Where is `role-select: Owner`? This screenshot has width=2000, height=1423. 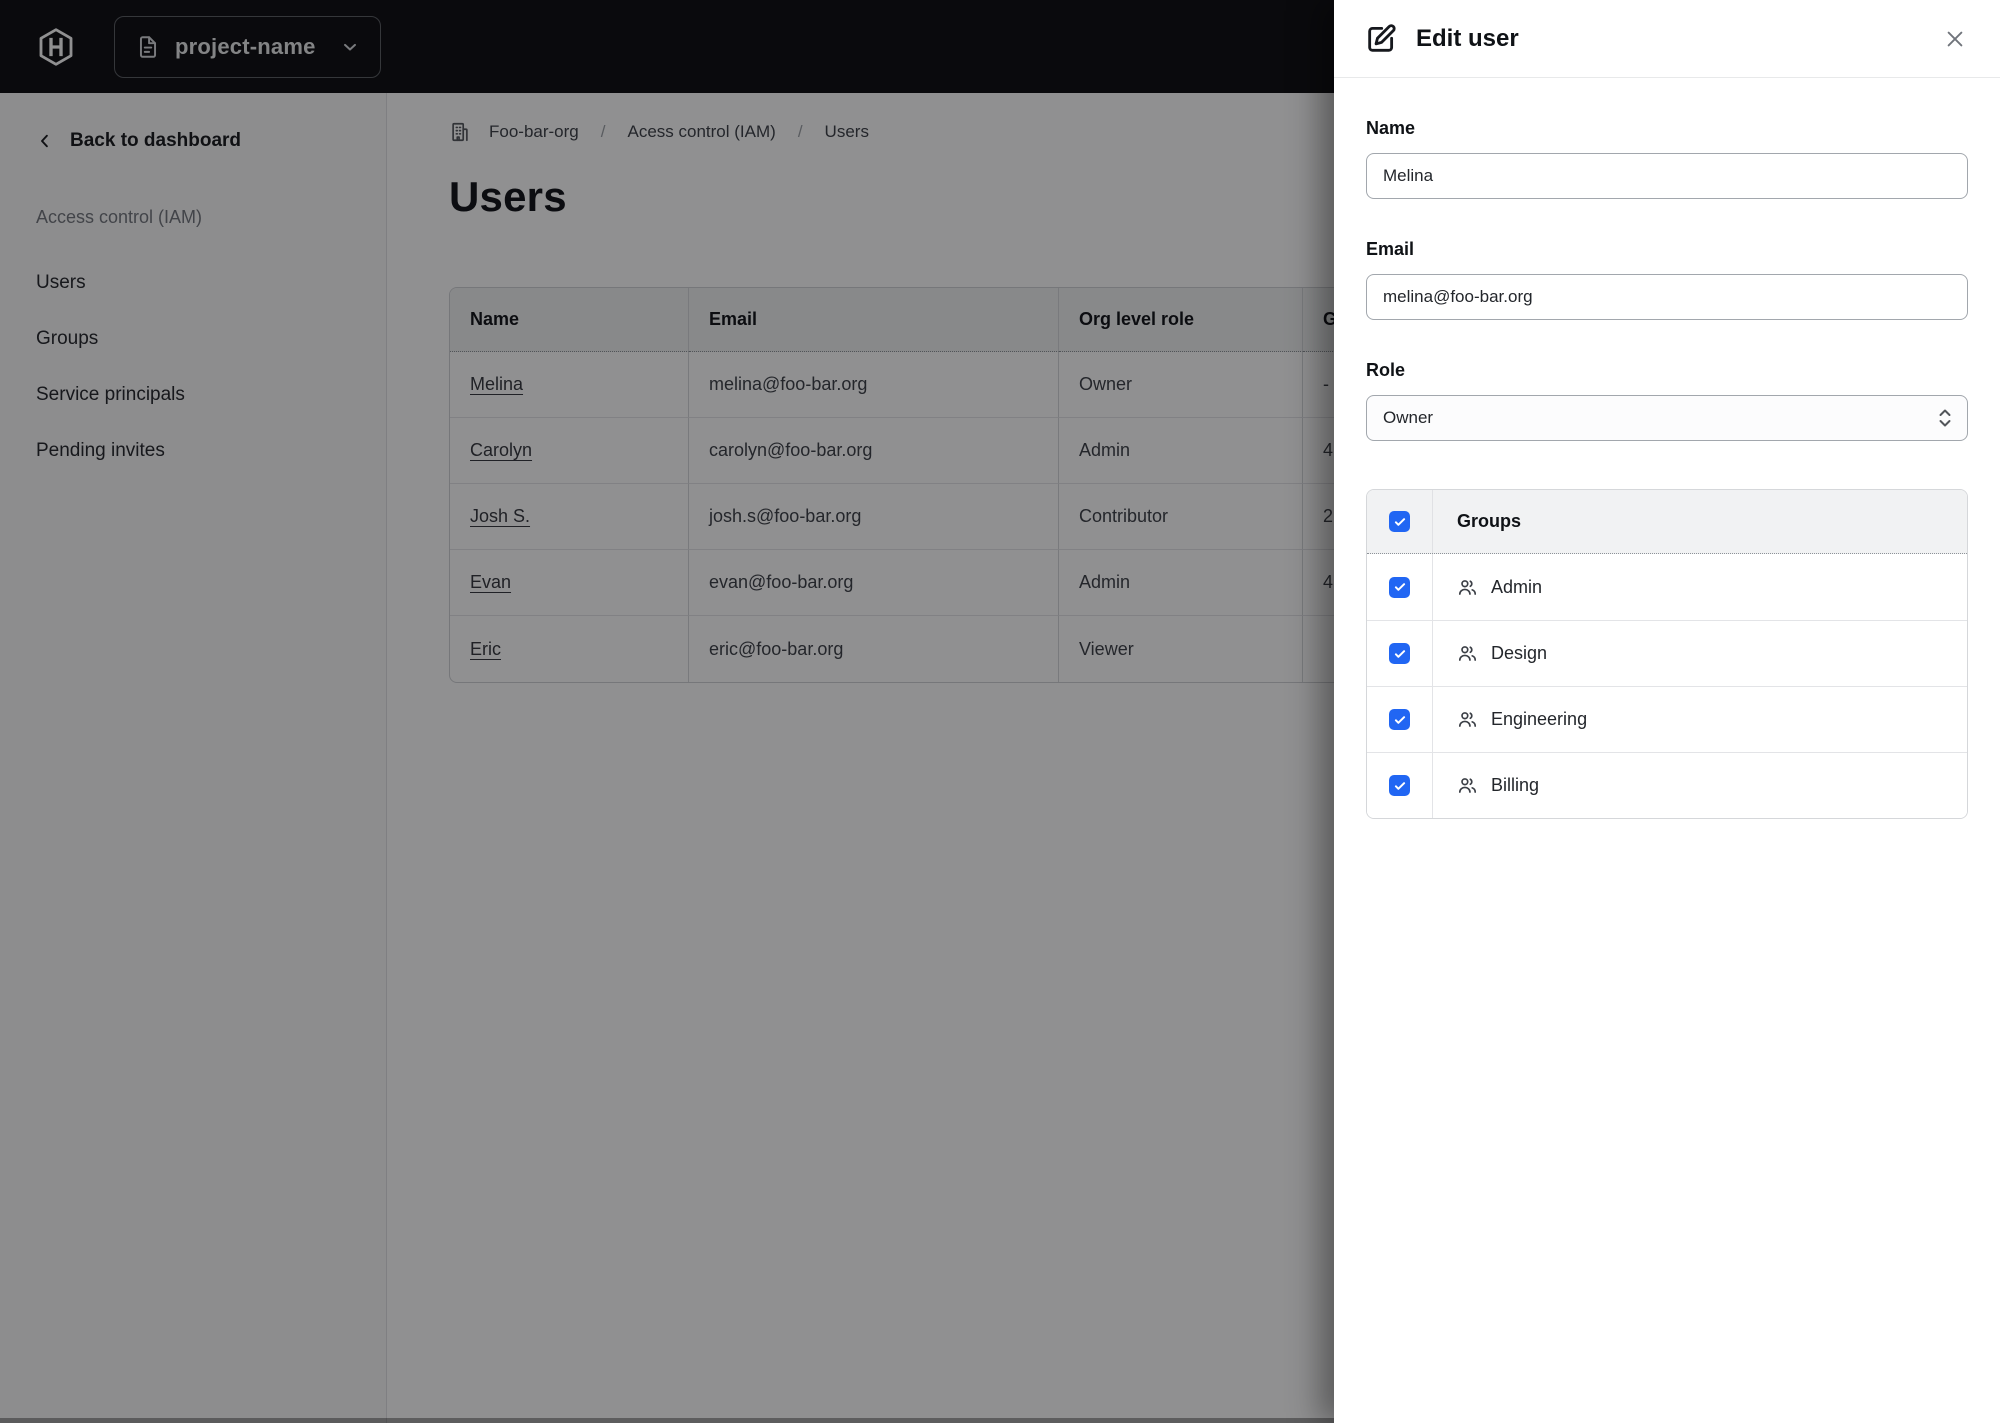
role-select: Owner is located at coordinates (1667, 418).